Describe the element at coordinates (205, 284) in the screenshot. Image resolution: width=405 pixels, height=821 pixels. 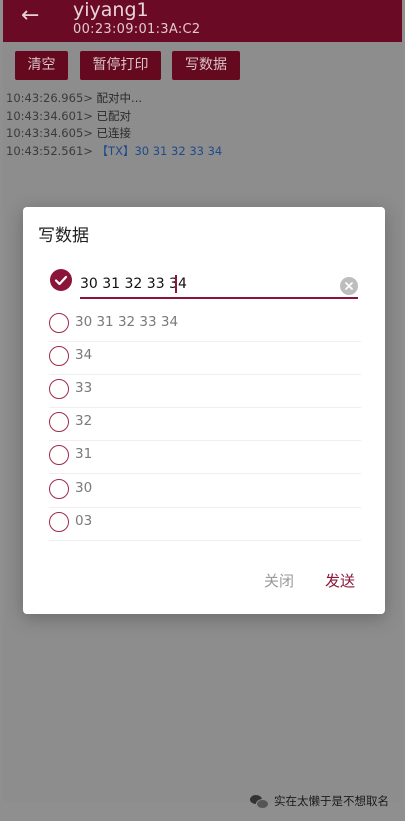
I see `data-input` at that location.